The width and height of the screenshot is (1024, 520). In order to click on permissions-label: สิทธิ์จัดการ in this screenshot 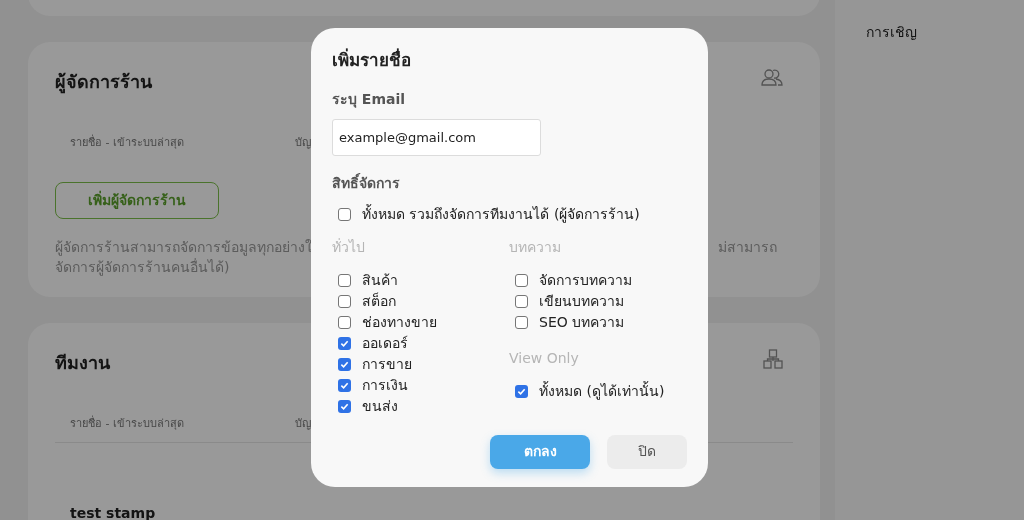, I will do `click(366, 182)`.